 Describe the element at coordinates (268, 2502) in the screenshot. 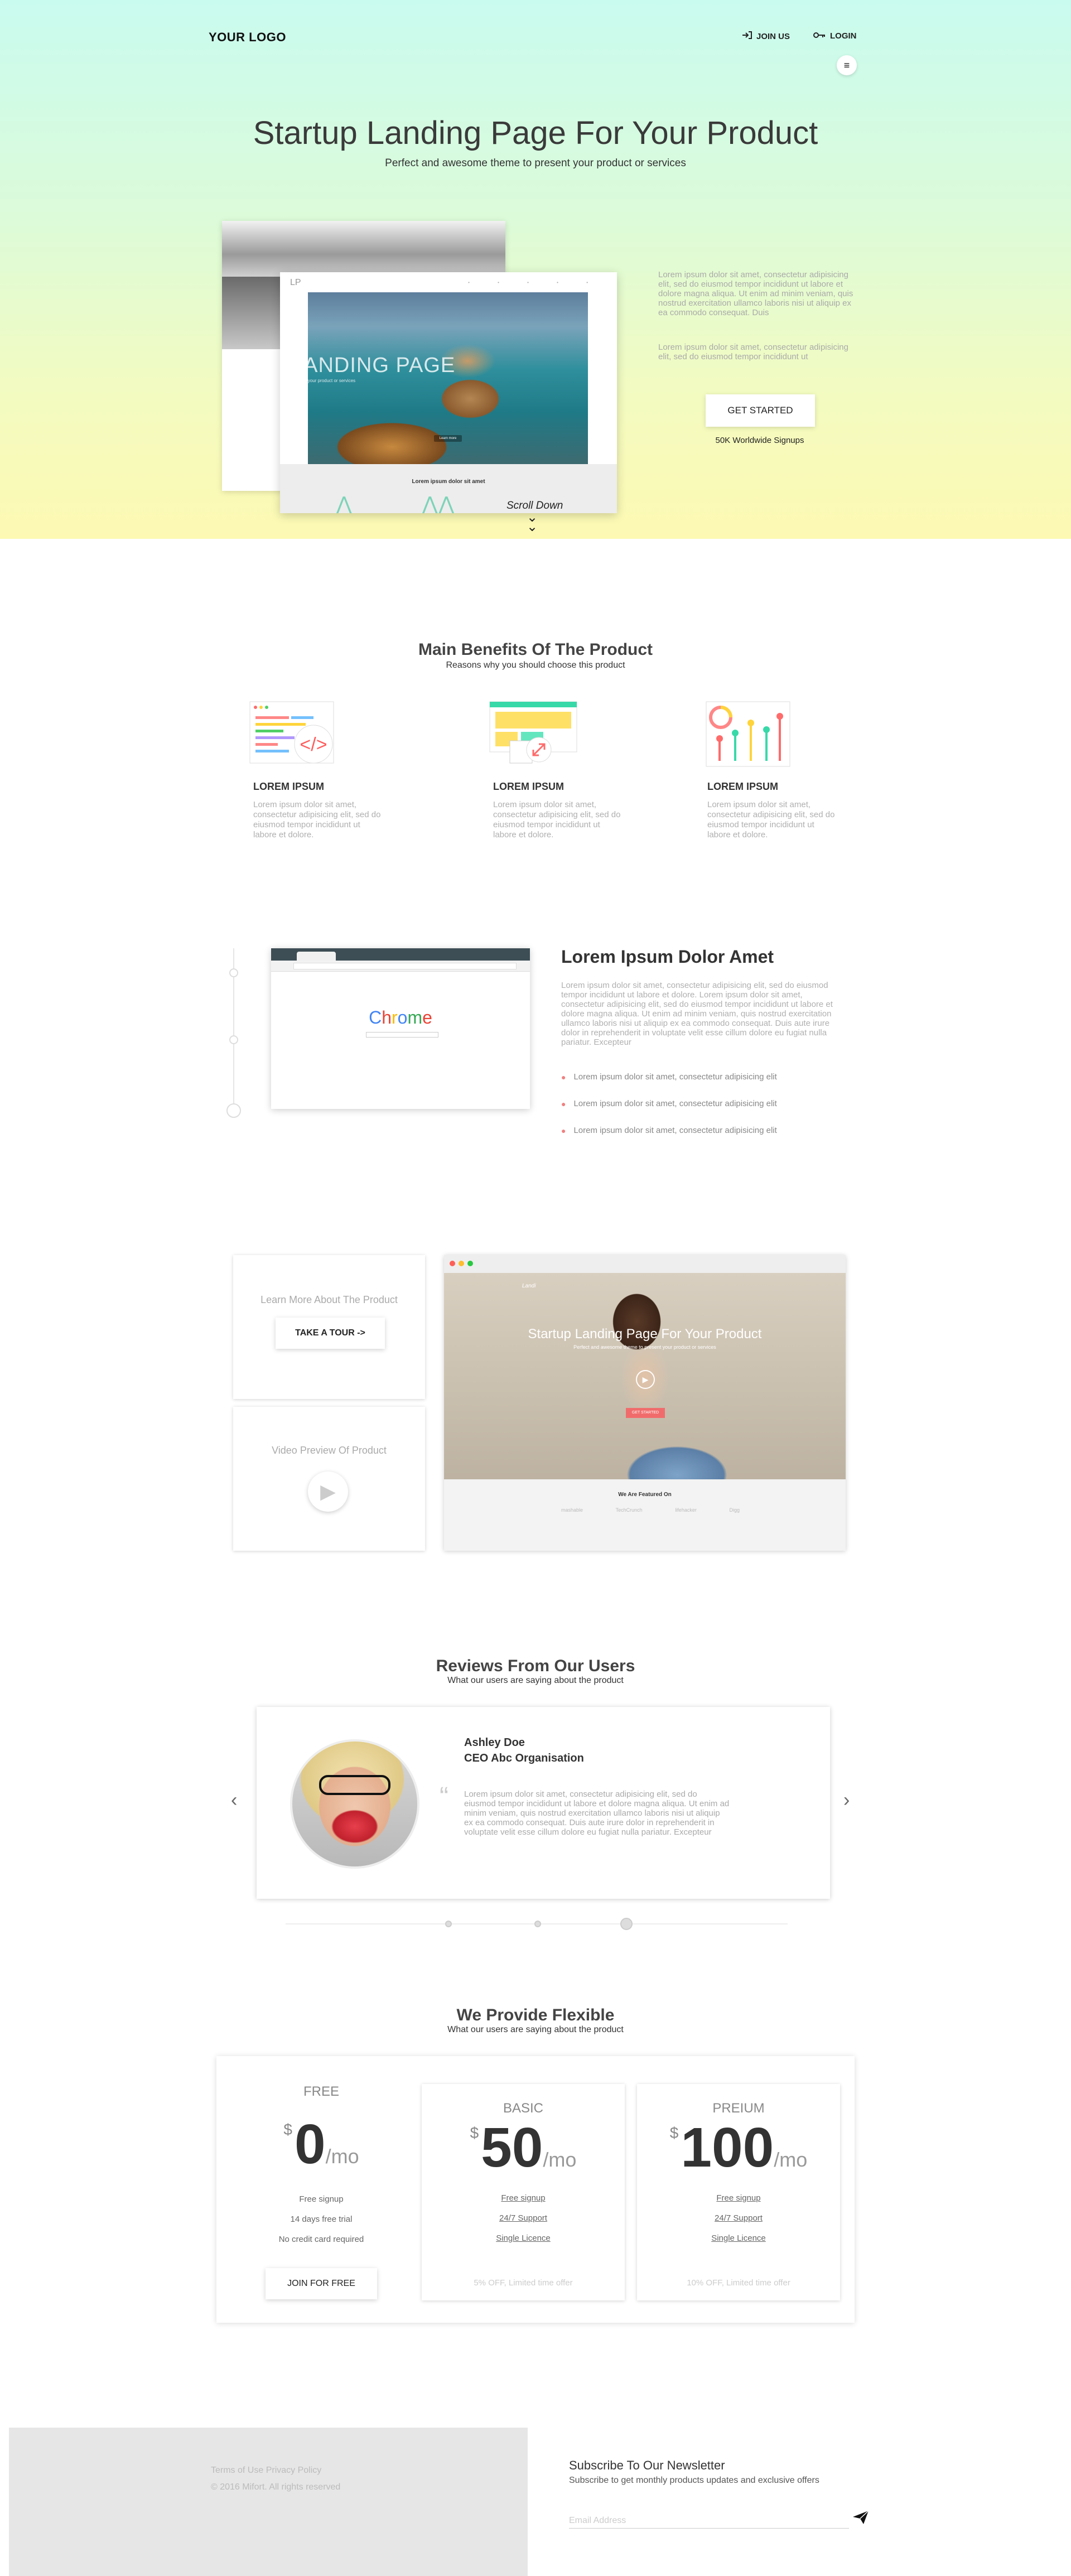

I see `footer-left-panel` at that location.